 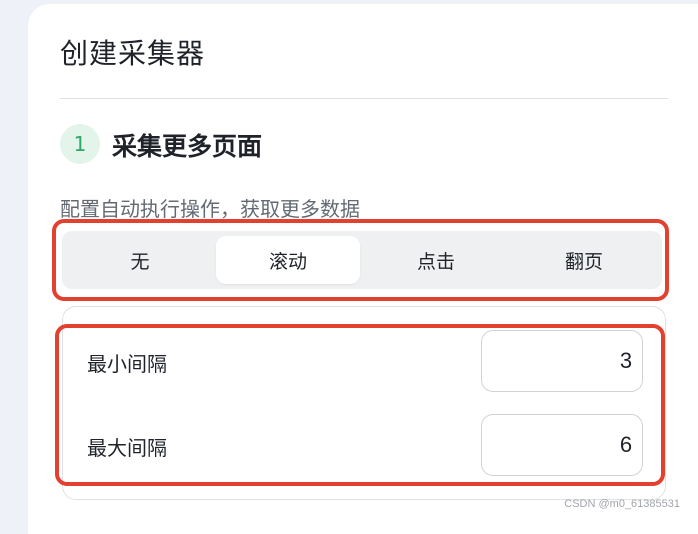 I want to click on action-option-none: 无, so click(x=140, y=260).